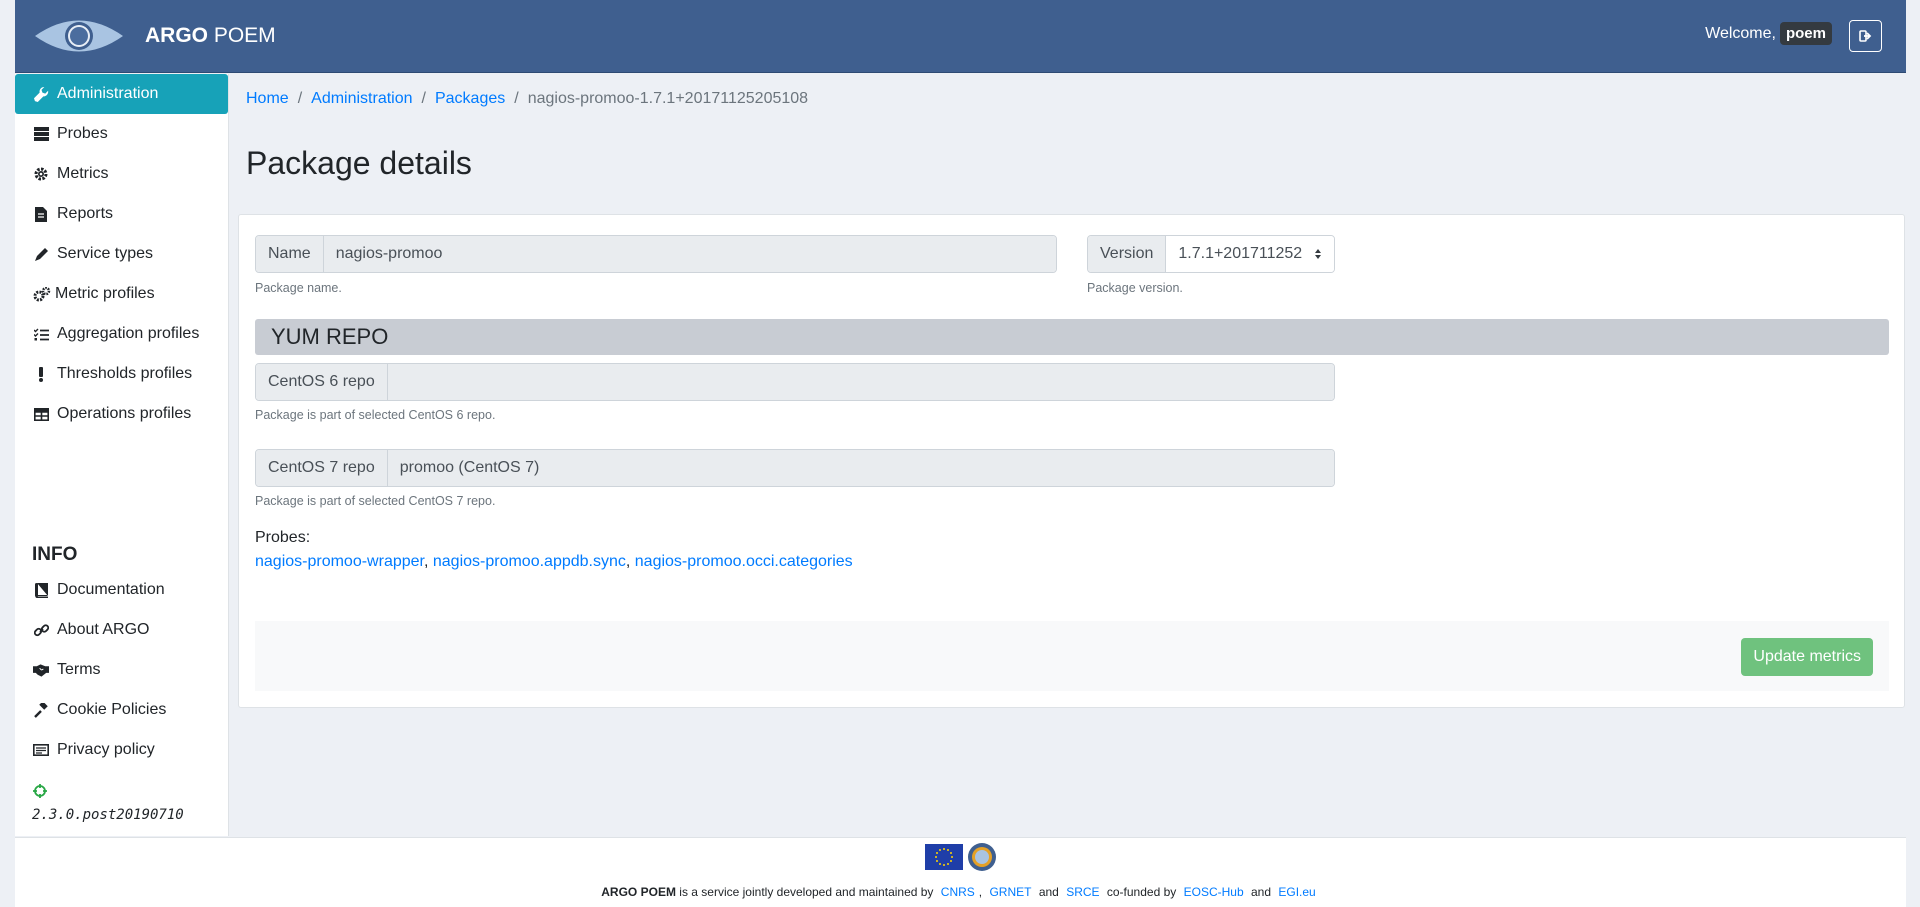 This screenshot has width=1920, height=907. Describe the element at coordinates (83, 173) in the screenshot. I see `sidebar-item-label: Metrics` at that location.